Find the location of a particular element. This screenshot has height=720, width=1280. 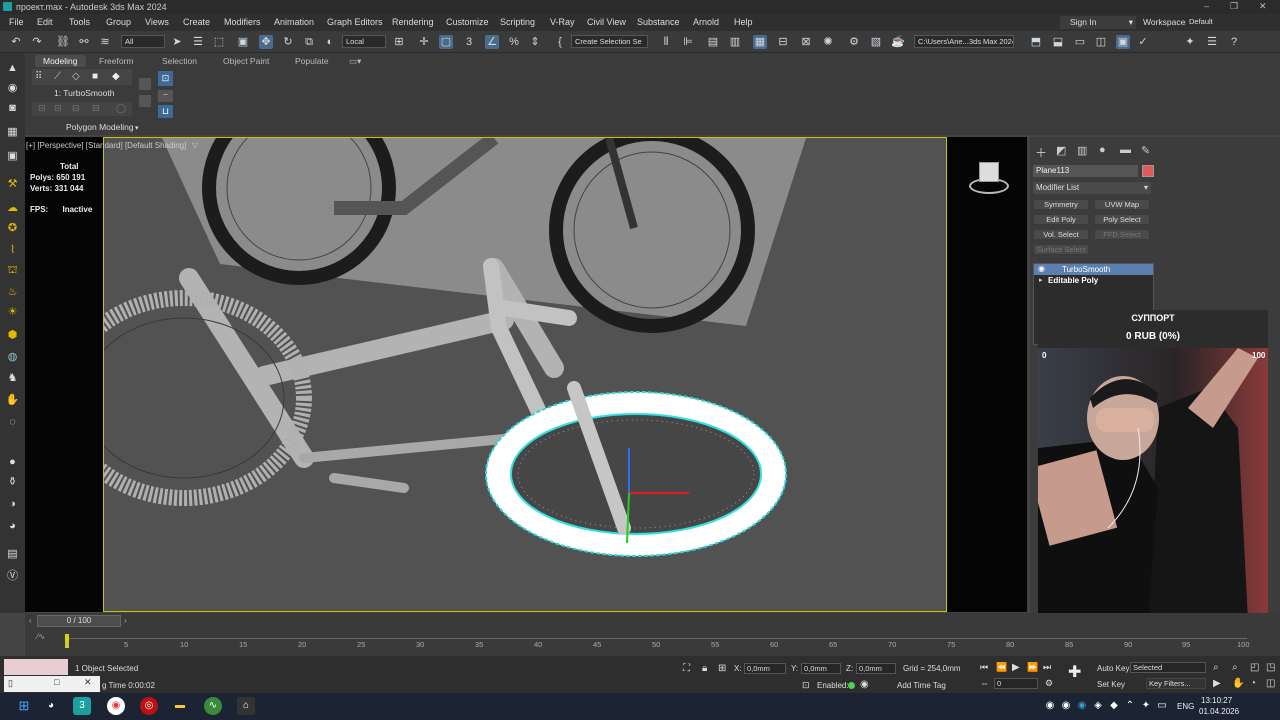

menu-graph-editors: Graph Editors is located at coordinates (355, 22).